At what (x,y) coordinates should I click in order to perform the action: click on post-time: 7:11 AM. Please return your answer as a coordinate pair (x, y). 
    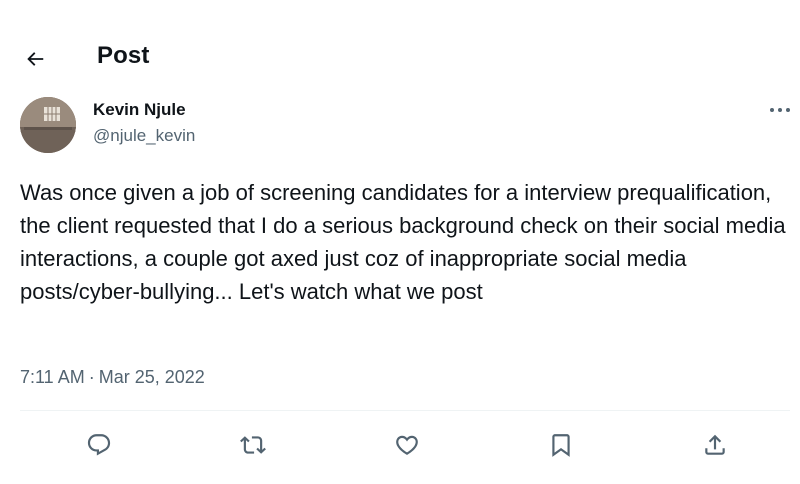
    Looking at the image, I should click on (52, 377).